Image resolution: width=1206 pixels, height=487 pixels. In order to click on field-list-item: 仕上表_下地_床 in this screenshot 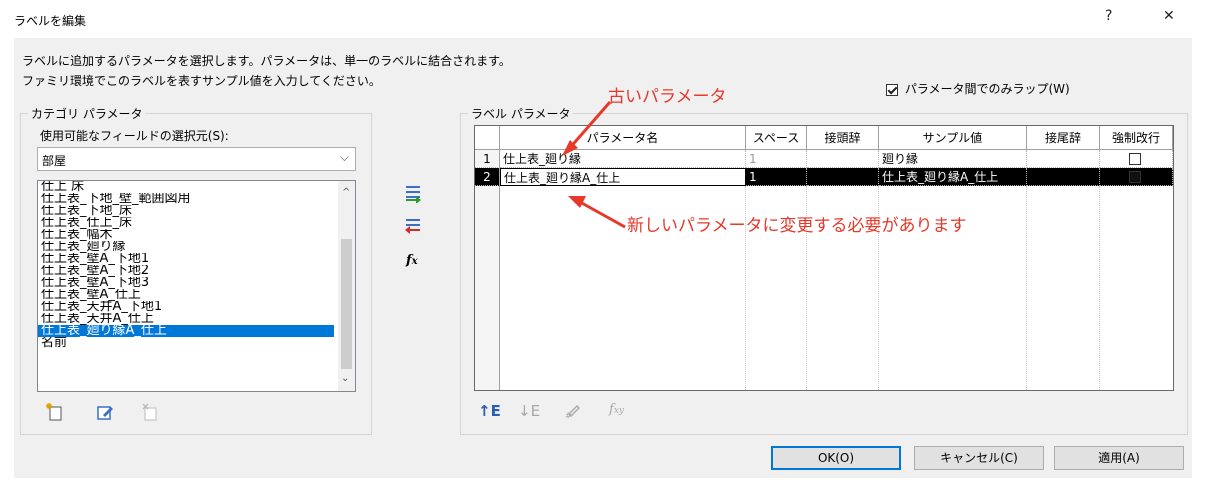, I will do `click(186, 211)`.